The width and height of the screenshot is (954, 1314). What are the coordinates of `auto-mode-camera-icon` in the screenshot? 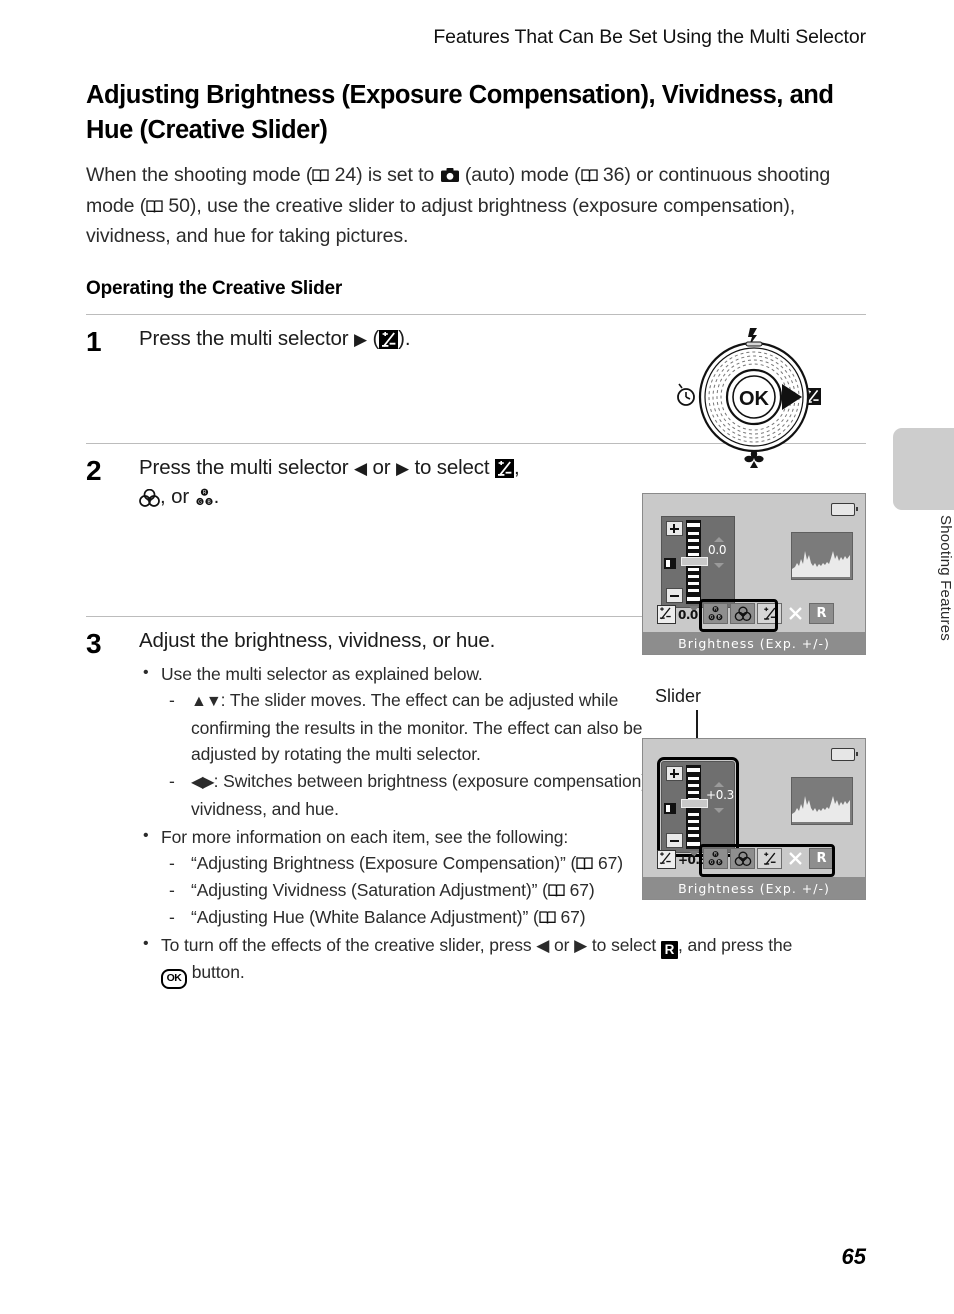 It's located at (450, 172).